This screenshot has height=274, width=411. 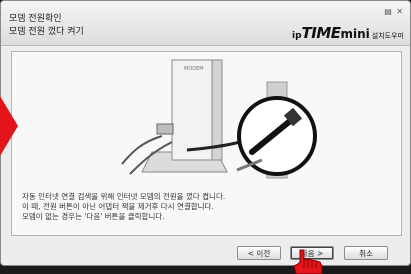 What do you see at coordinates (259, 253) in the screenshot?
I see `prev-button: < 이전` at bounding box center [259, 253].